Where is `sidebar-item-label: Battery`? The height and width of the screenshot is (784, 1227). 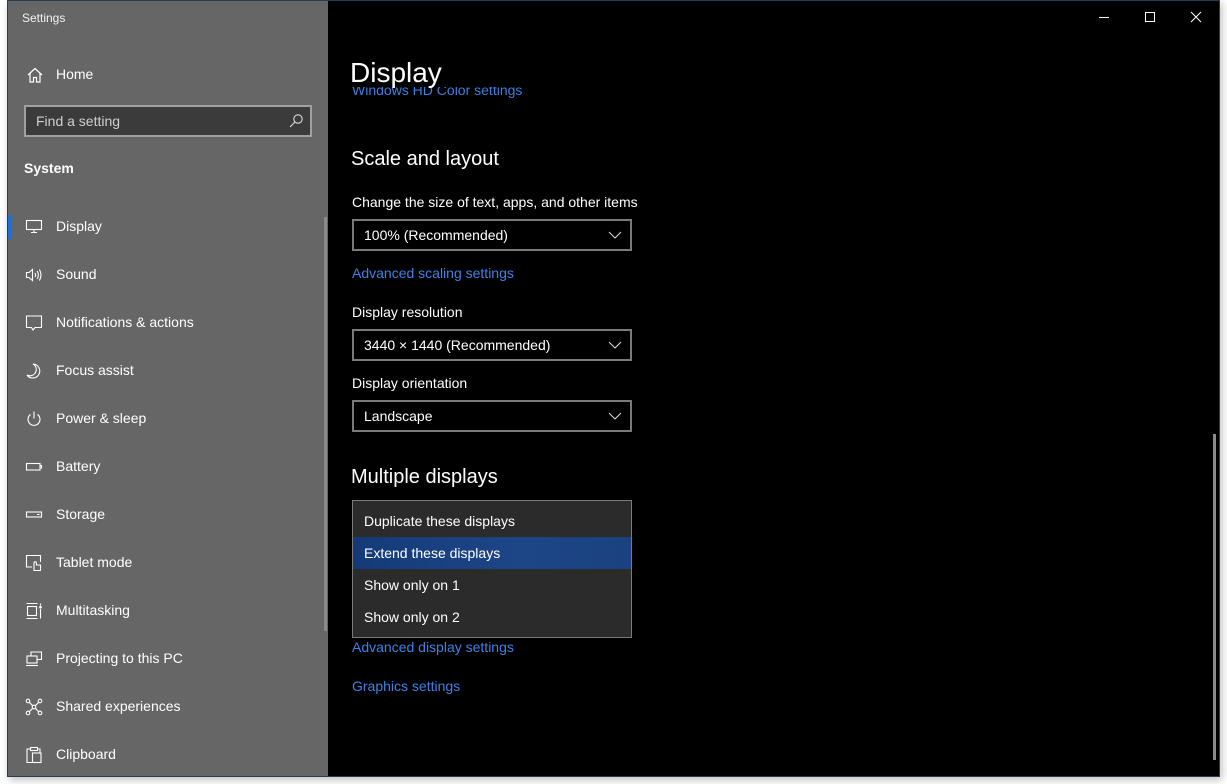 sidebar-item-label: Battery is located at coordinates (78, 466).